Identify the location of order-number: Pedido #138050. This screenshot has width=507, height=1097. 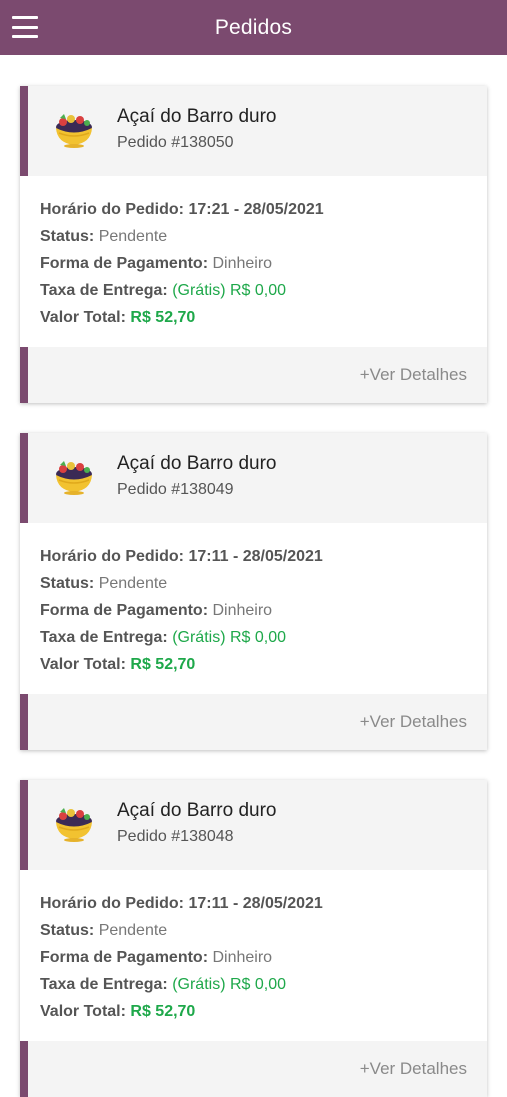
(175, 142).